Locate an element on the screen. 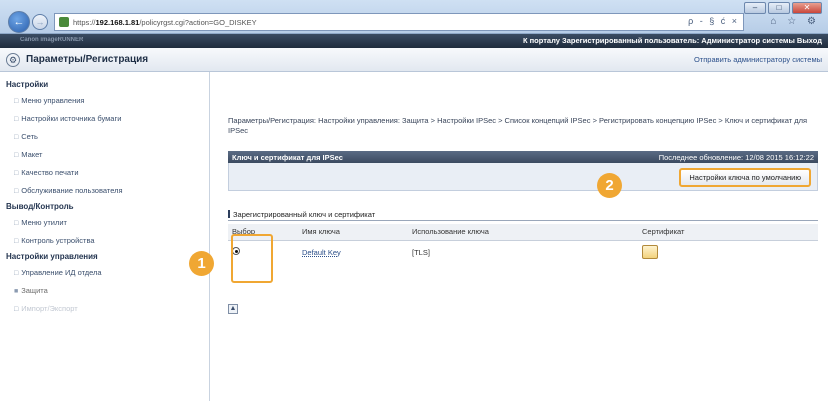  sidebar-item-device-control: □ Контроль устройства is located at coordinates (104, 241).